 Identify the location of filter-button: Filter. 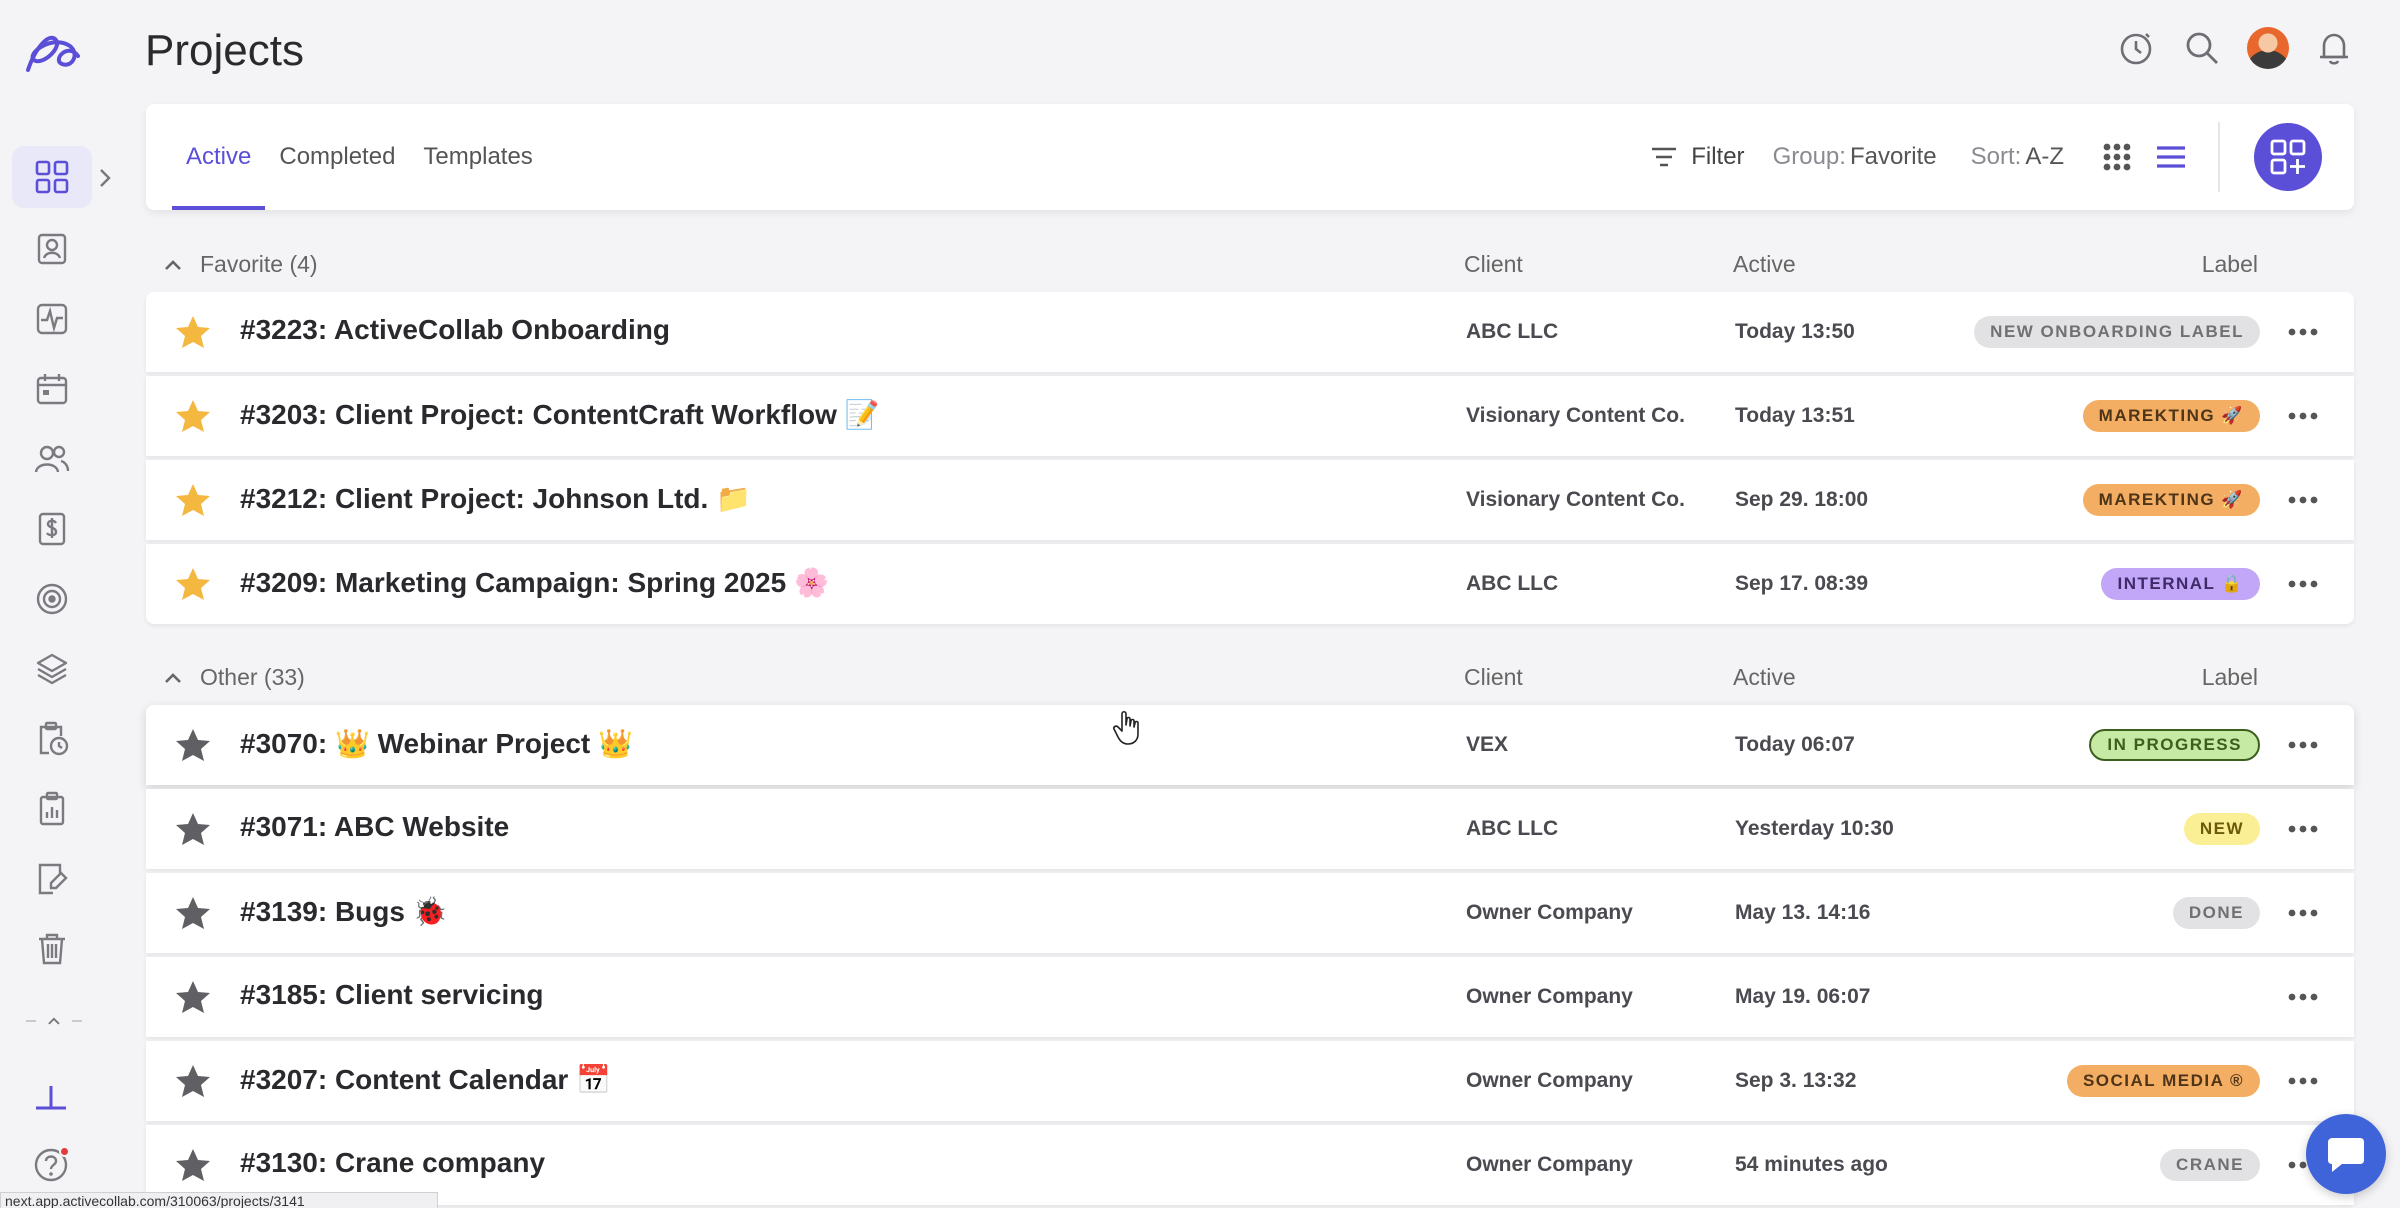
(1697, 157).